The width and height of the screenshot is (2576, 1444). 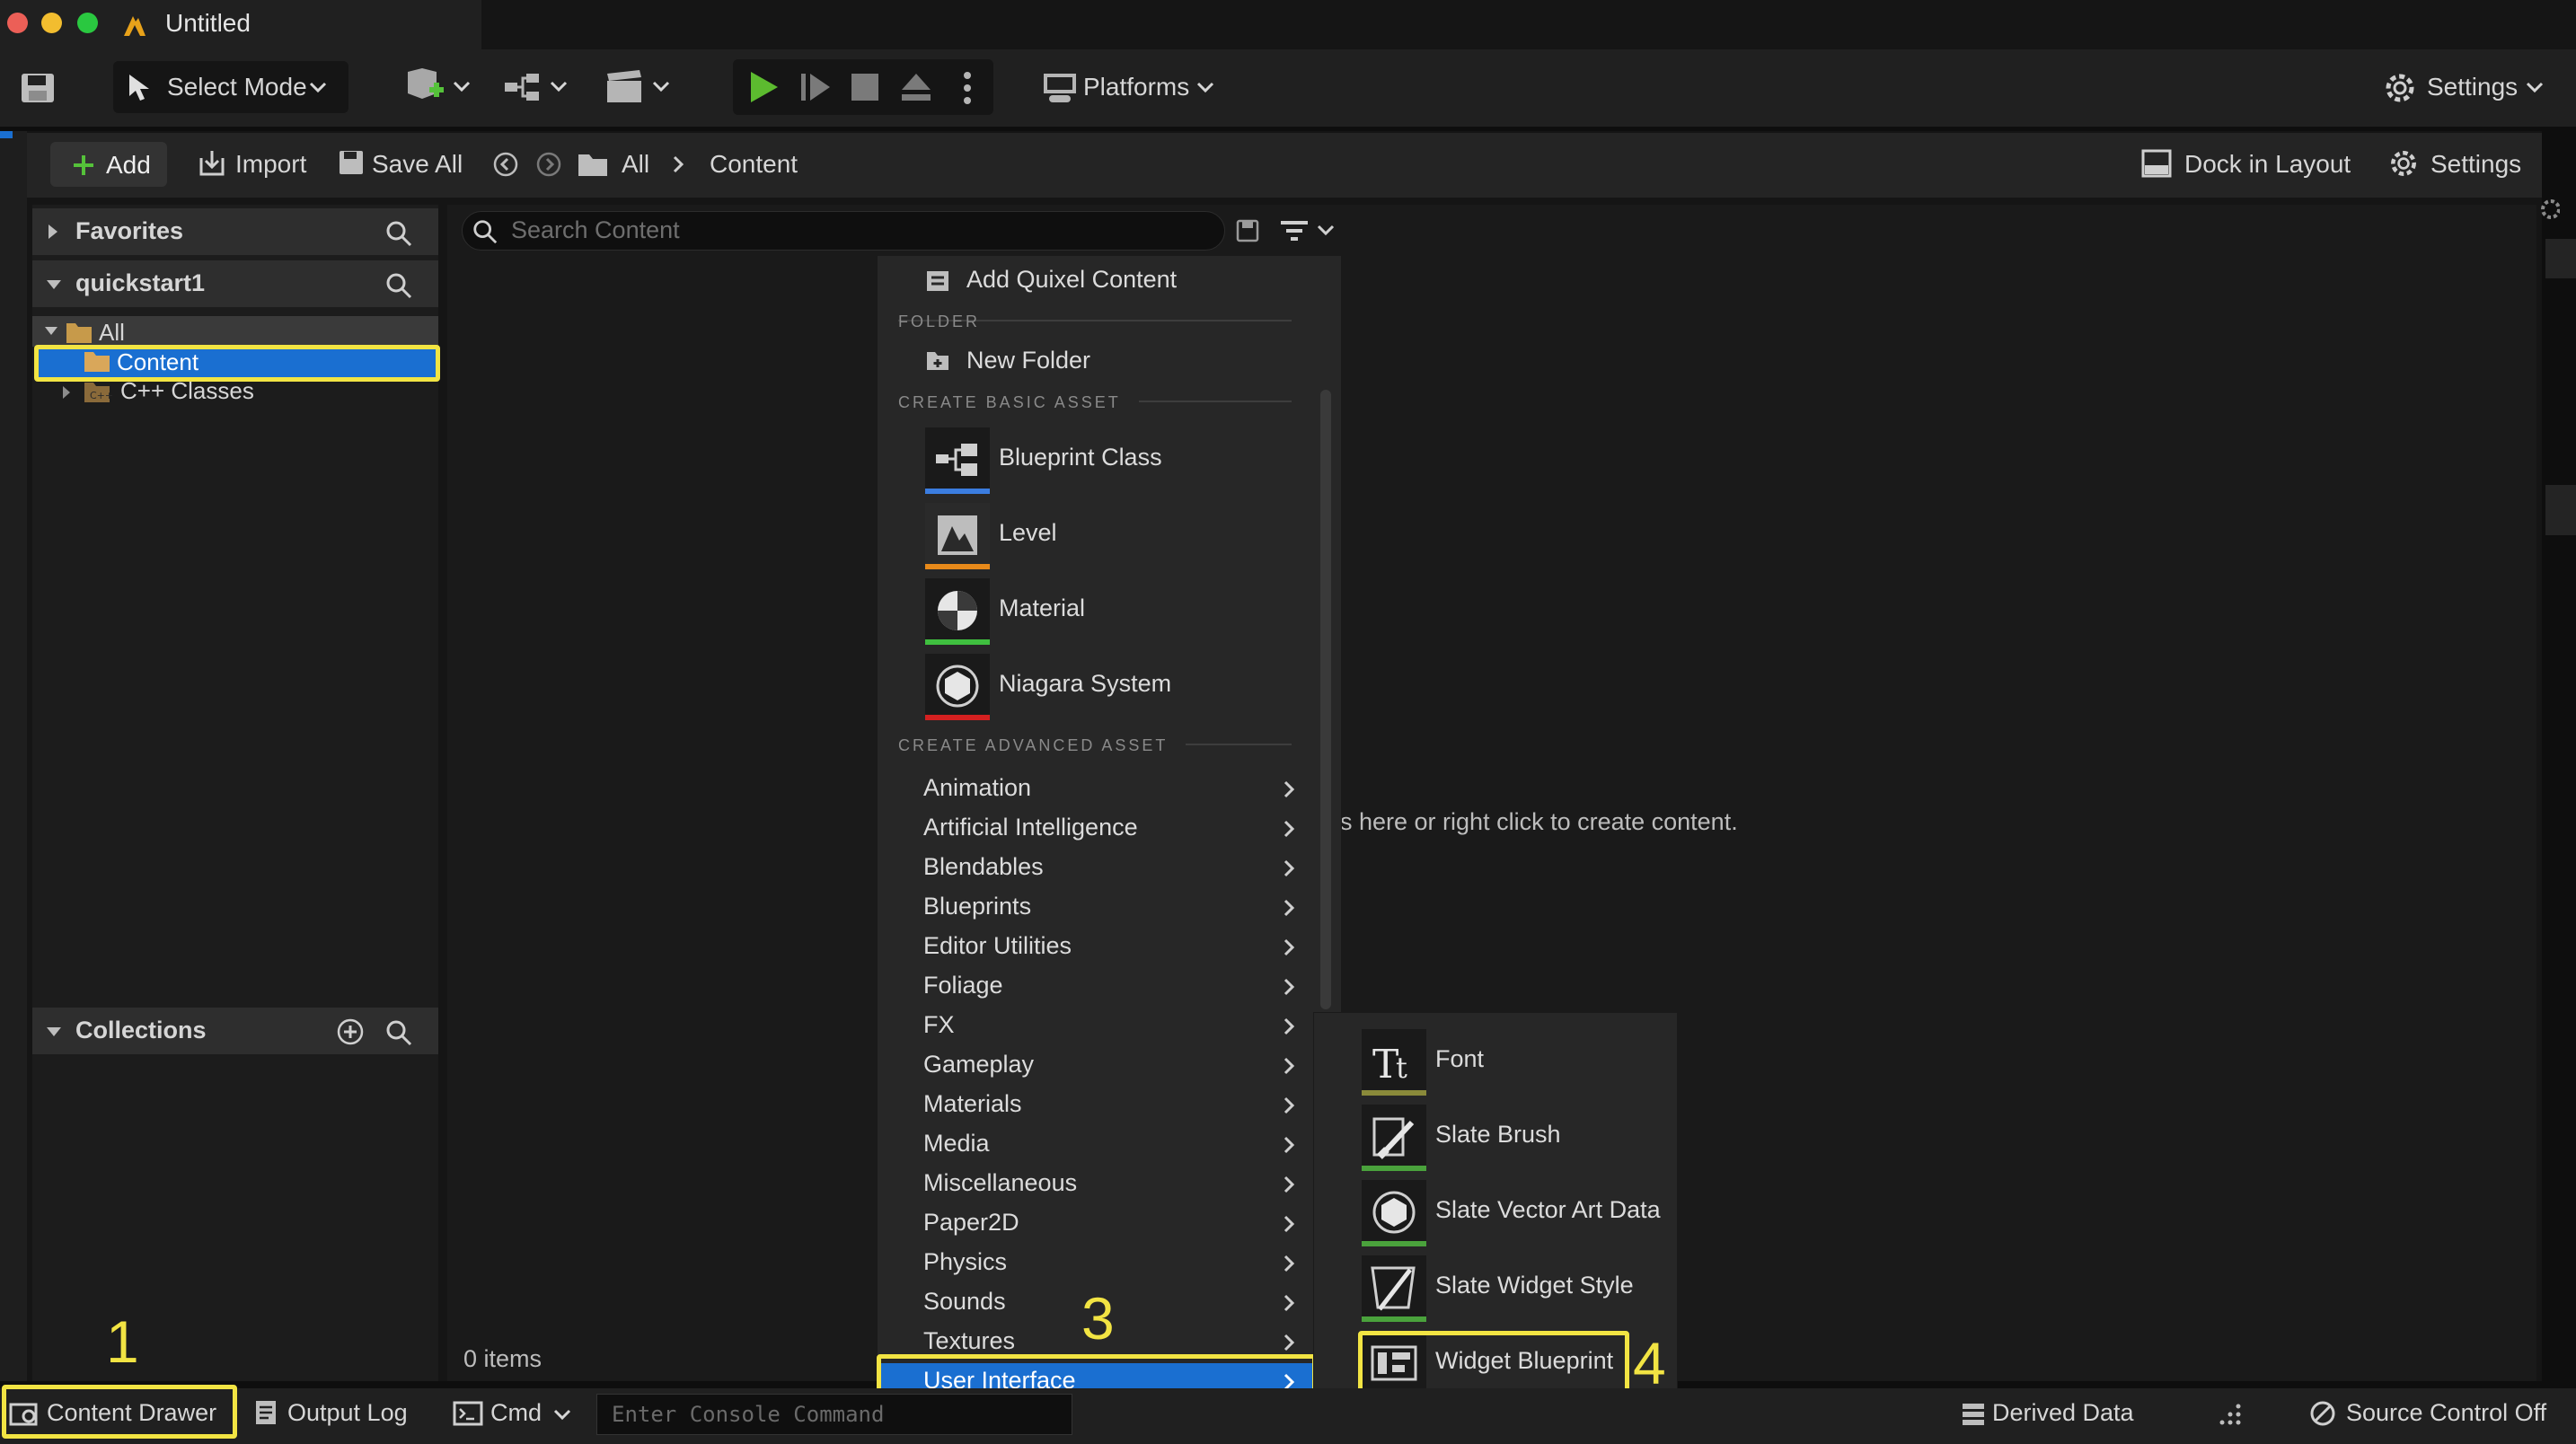 I want to click on menu-item-add-quixel: Add Quixel Content, so click(x=1071, y=280).